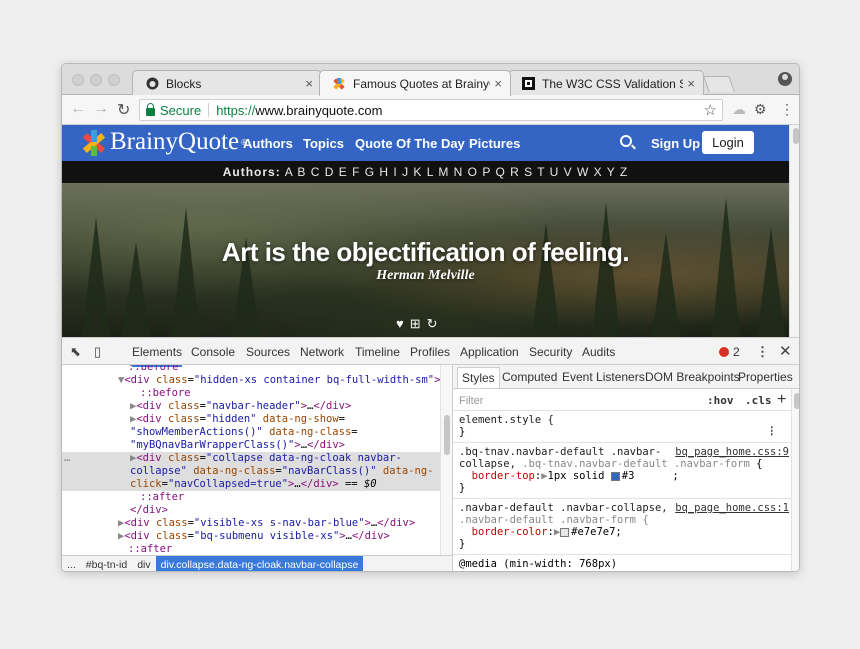 The width and height of the screenshot is (860, 649). What do you see at coordinates (251, 419) in the screenshot?
I see `dom-node: ▶<div class="hidden" data-ng-show=` at bounding box center [251, 419].